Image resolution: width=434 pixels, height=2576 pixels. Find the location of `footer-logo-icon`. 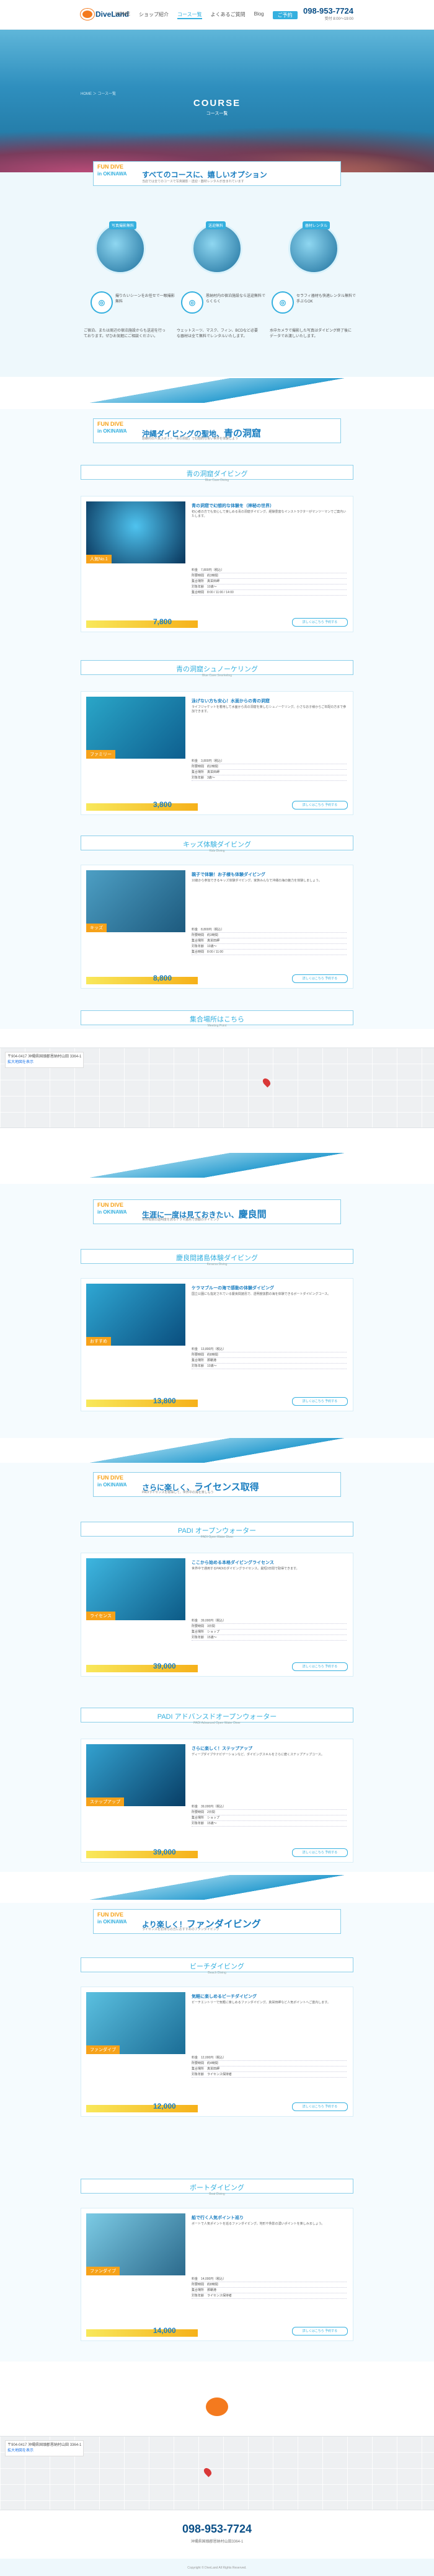

footer-logo-icon is located at coordinates (217, 2406).